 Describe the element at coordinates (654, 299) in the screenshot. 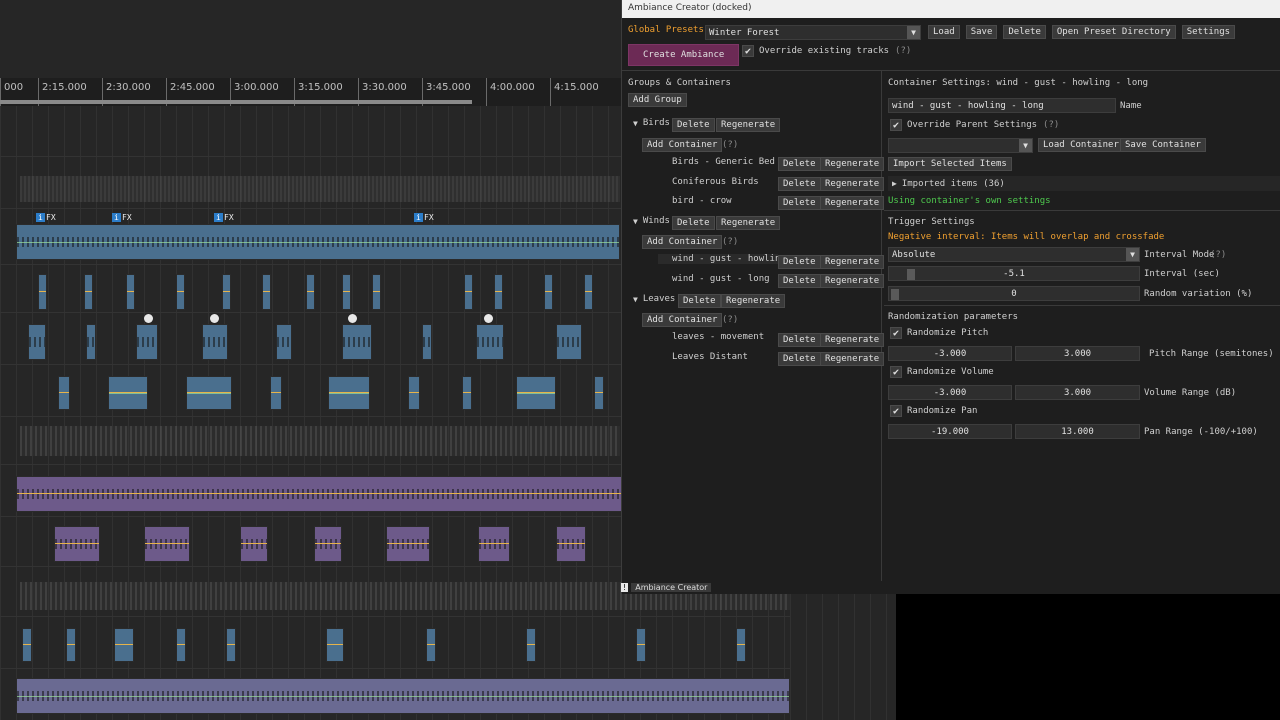

I see `group-row-leaves: ▼ Leaves` at that location.